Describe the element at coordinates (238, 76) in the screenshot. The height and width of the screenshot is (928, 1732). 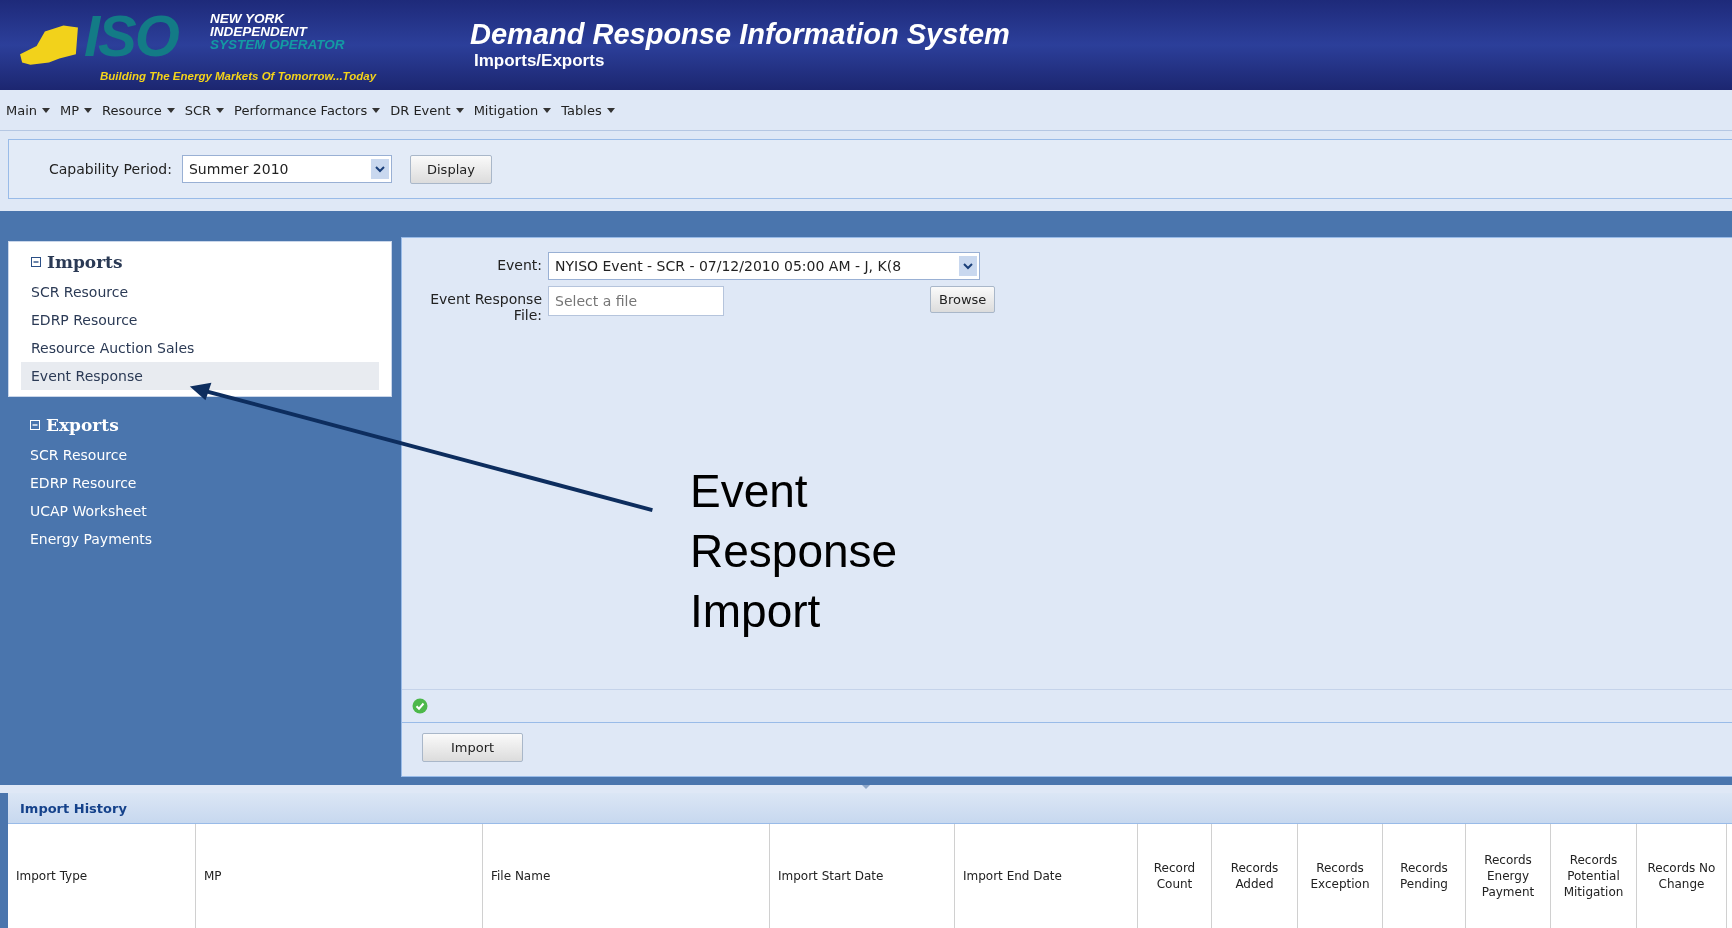
I see `logo-tagline: Building The Energy Markets Of Tomorrow...Today` at that location.